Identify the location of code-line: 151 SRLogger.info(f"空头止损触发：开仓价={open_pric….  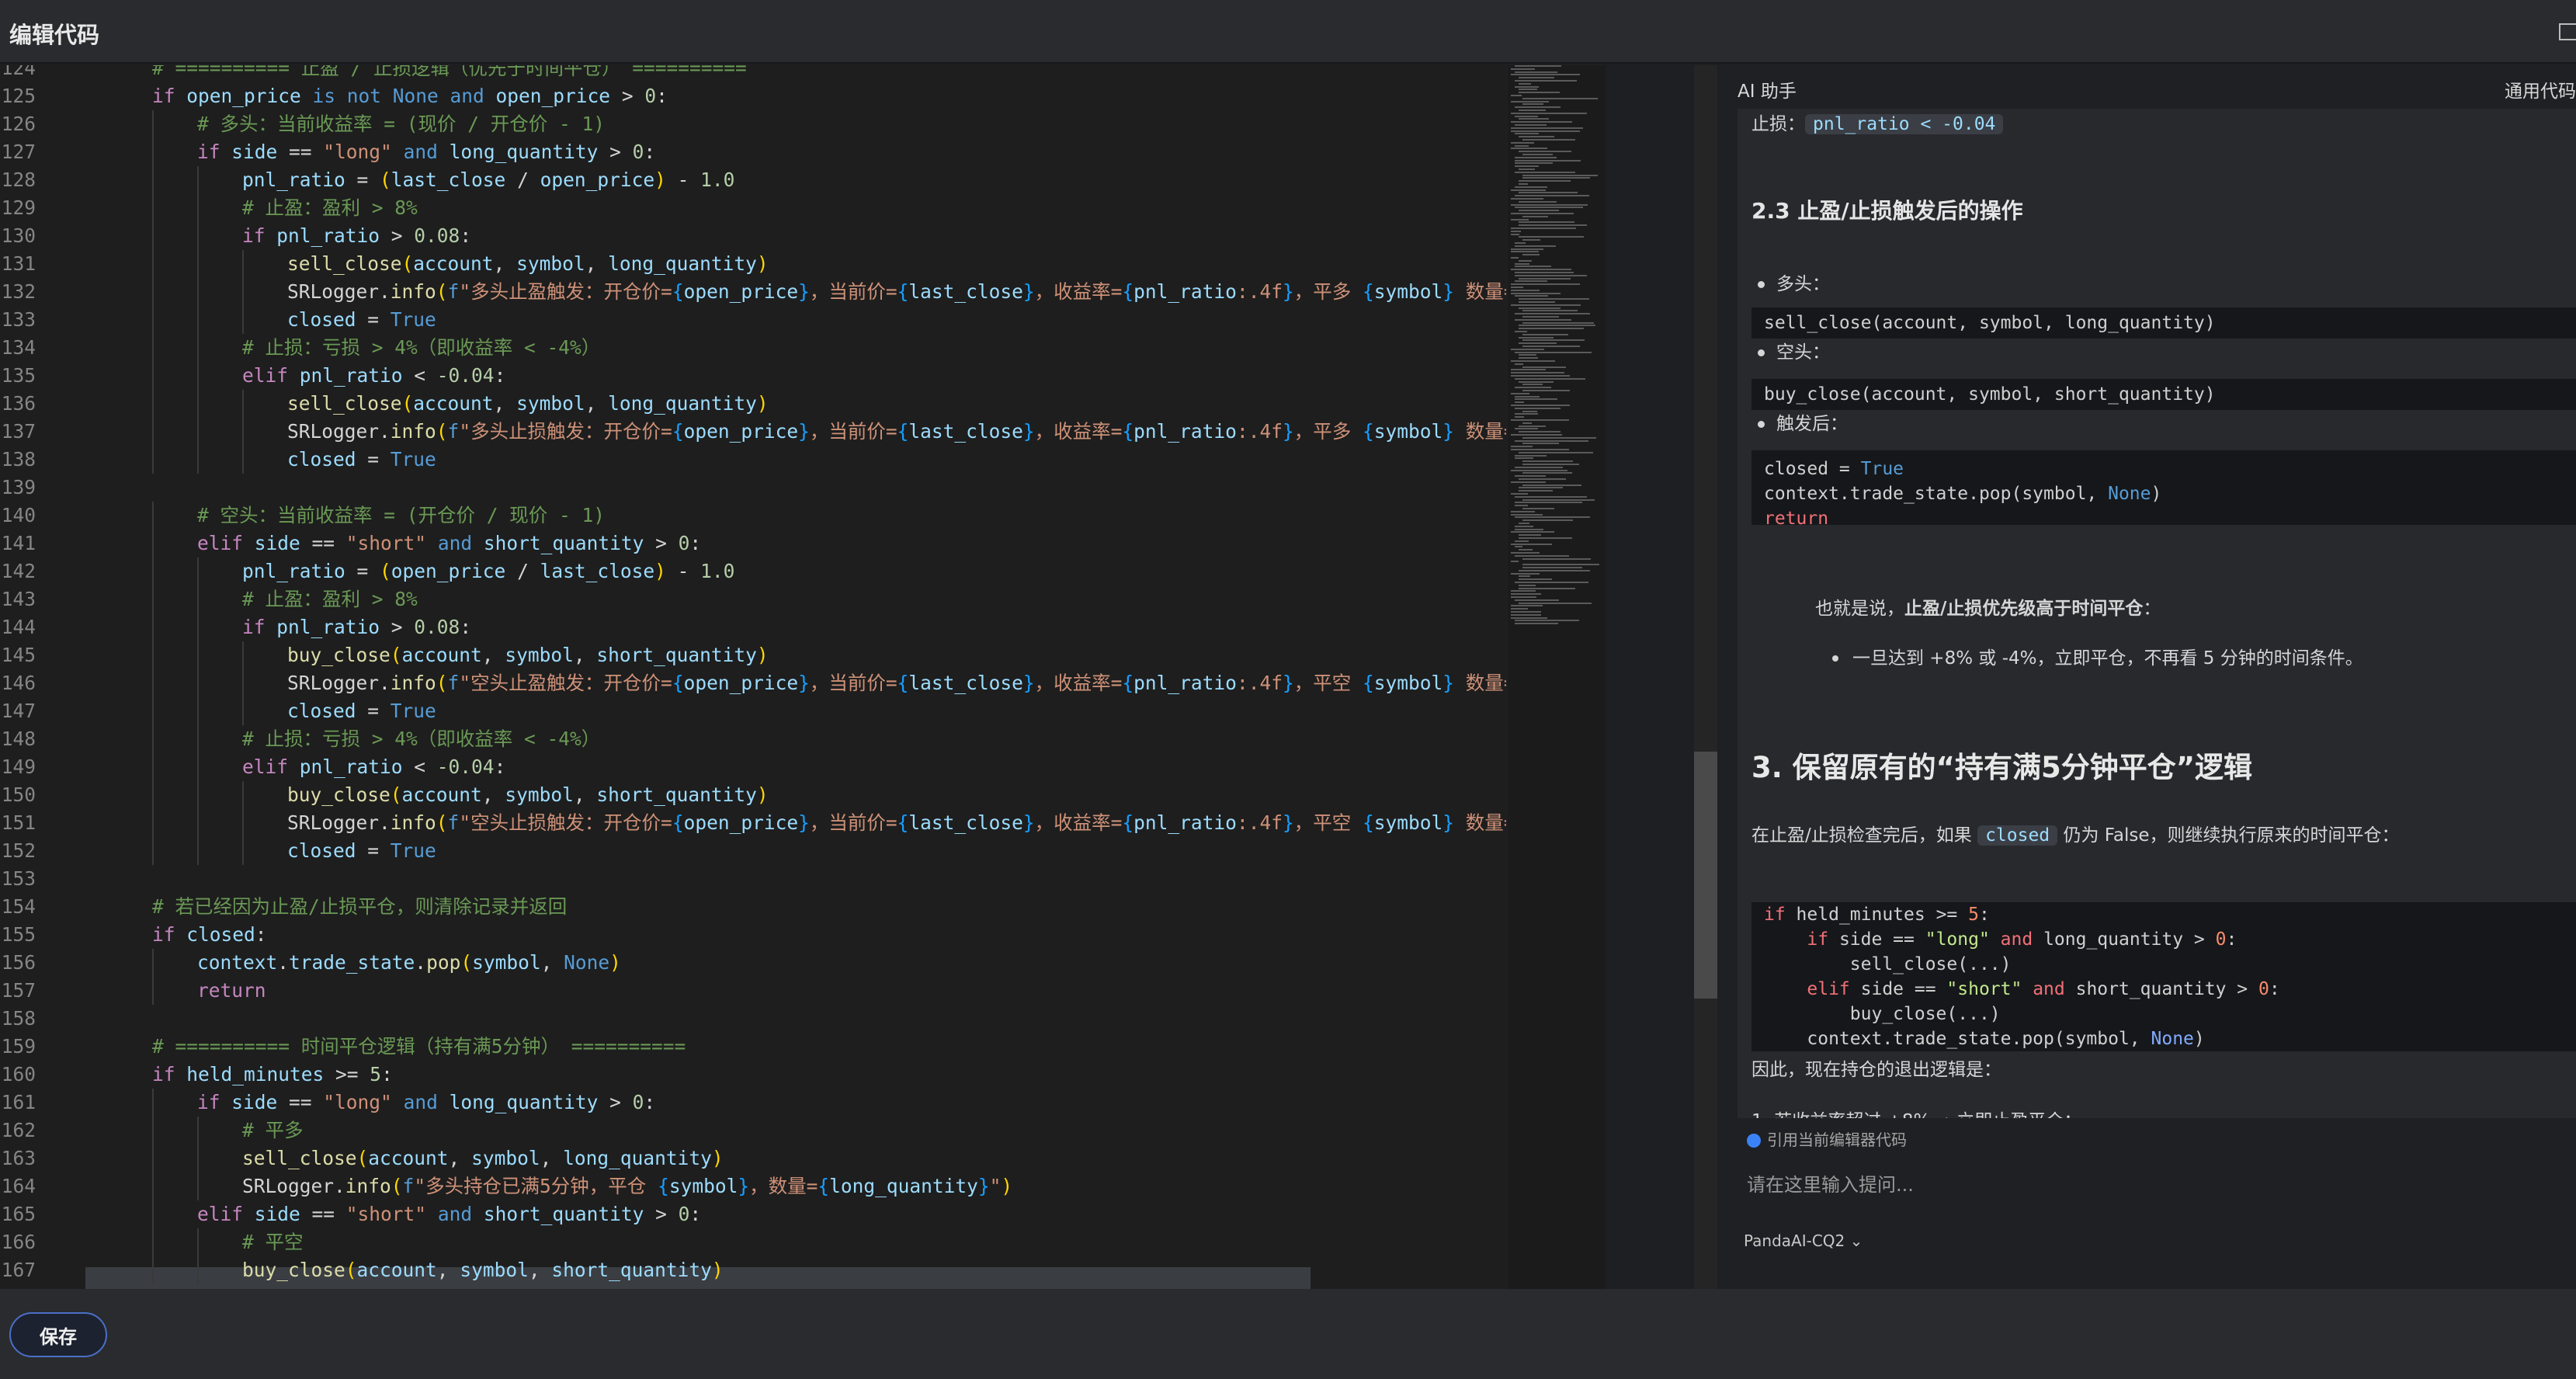
(753, 823).